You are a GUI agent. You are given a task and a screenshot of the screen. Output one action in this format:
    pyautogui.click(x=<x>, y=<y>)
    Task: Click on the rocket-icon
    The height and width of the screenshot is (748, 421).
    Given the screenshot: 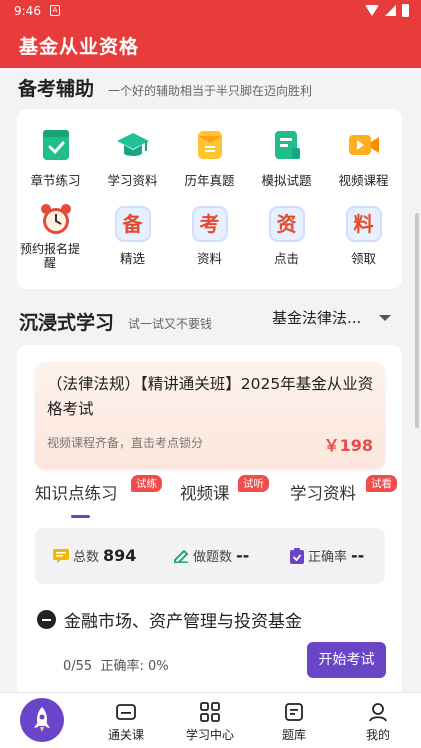 What is the action you would take?
    pyautogui.click(x=42, y=719)
    